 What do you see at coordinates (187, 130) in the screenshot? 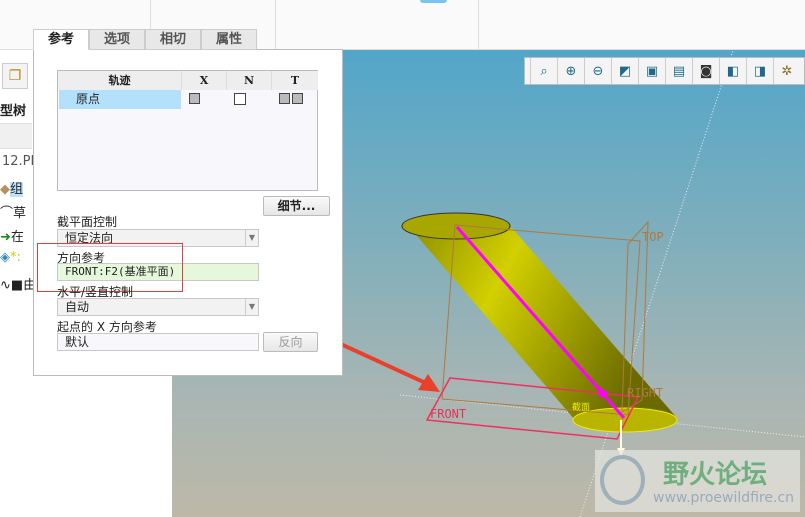
I see `trajectory-table: 轨迹 X N T 原点` at bounding box center [187, 130].